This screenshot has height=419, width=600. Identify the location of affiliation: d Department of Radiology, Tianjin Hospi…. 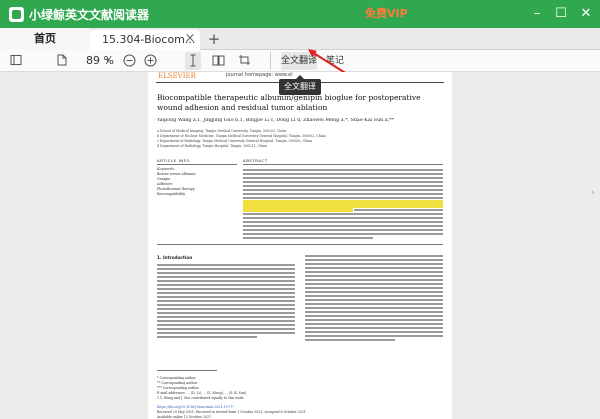
(212, 146).